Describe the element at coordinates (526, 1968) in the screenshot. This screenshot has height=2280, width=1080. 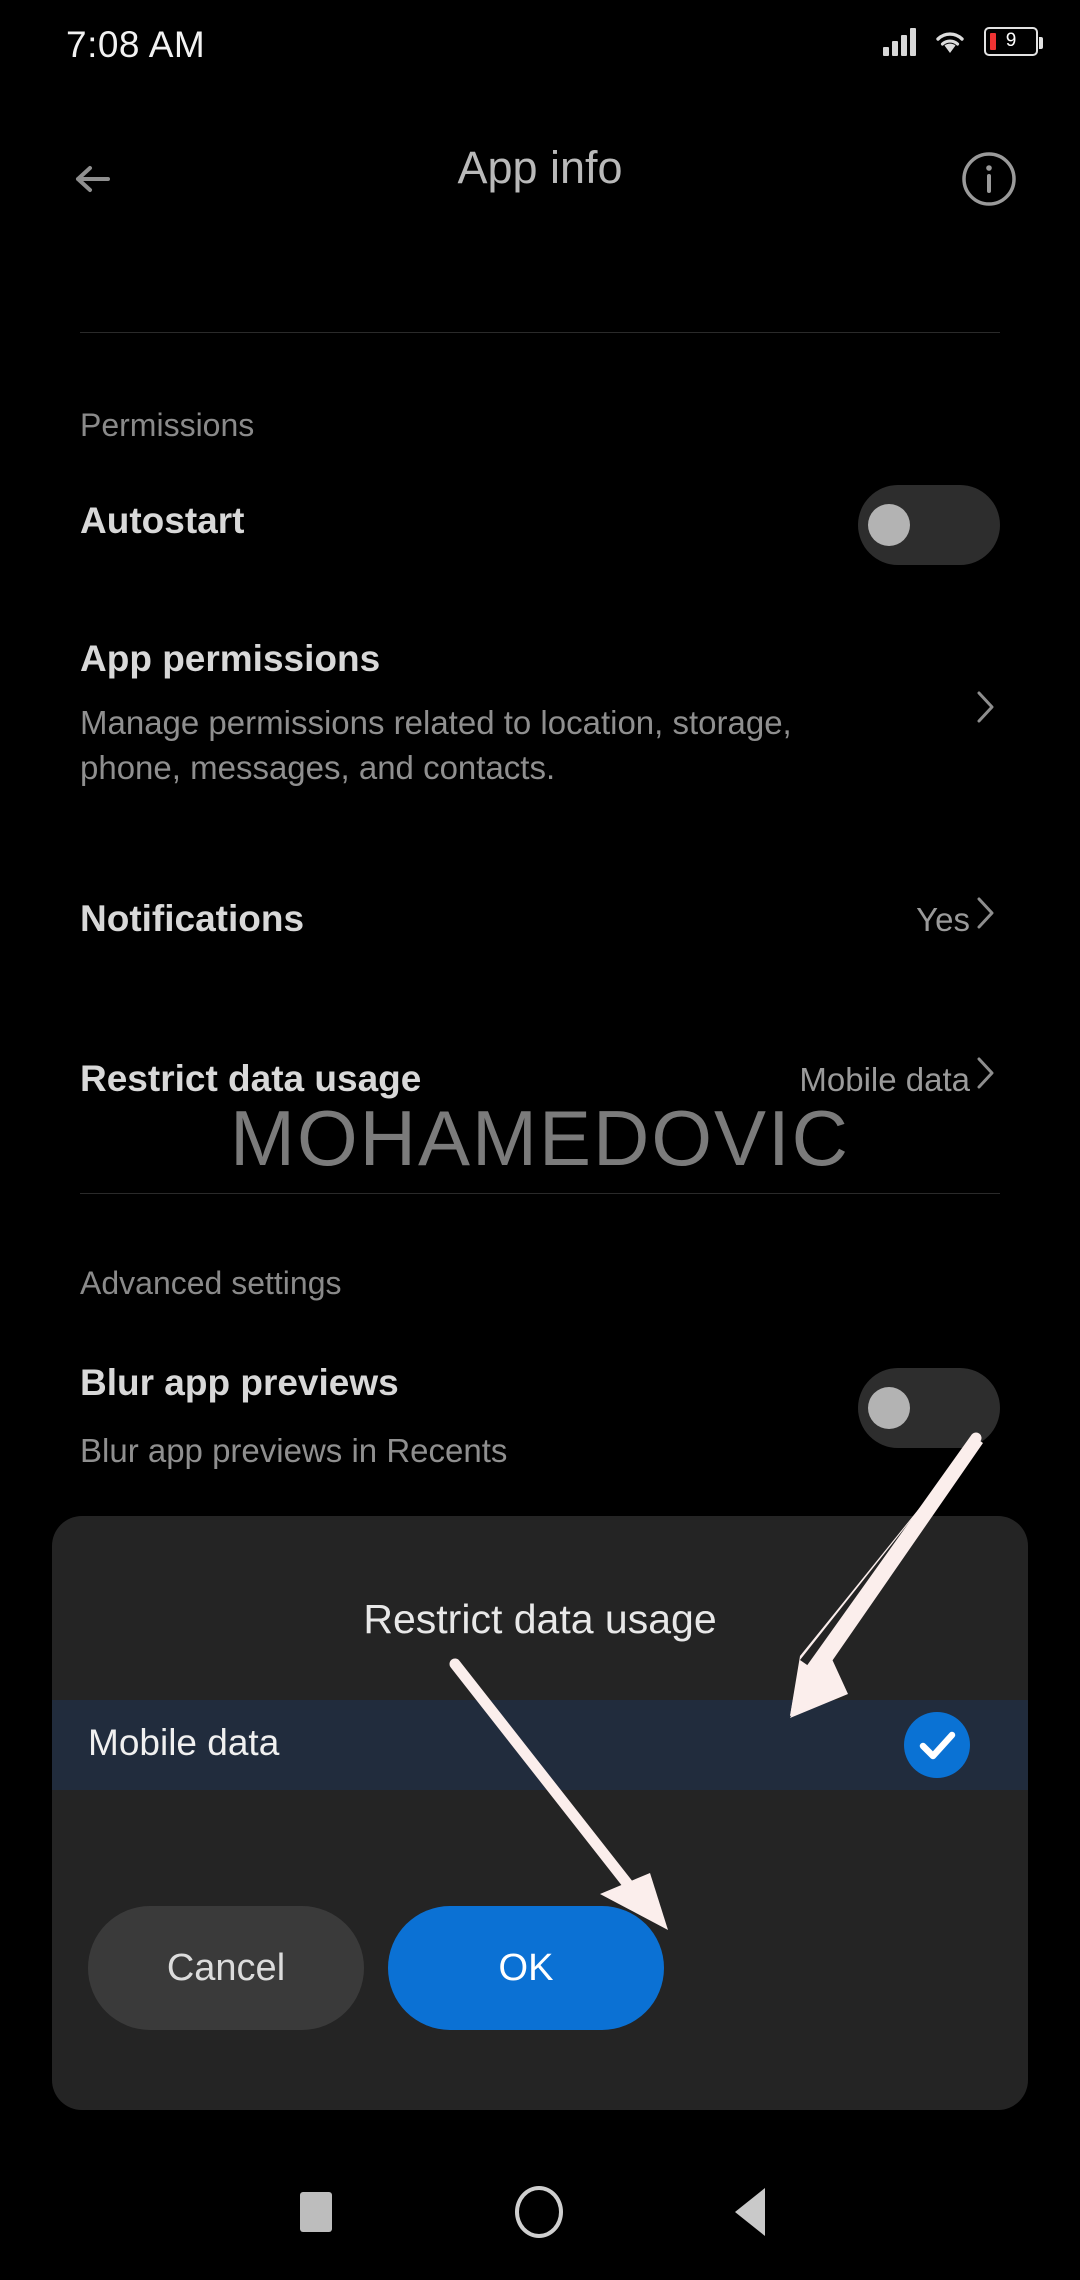
I see `ok-button: OK` at that location.